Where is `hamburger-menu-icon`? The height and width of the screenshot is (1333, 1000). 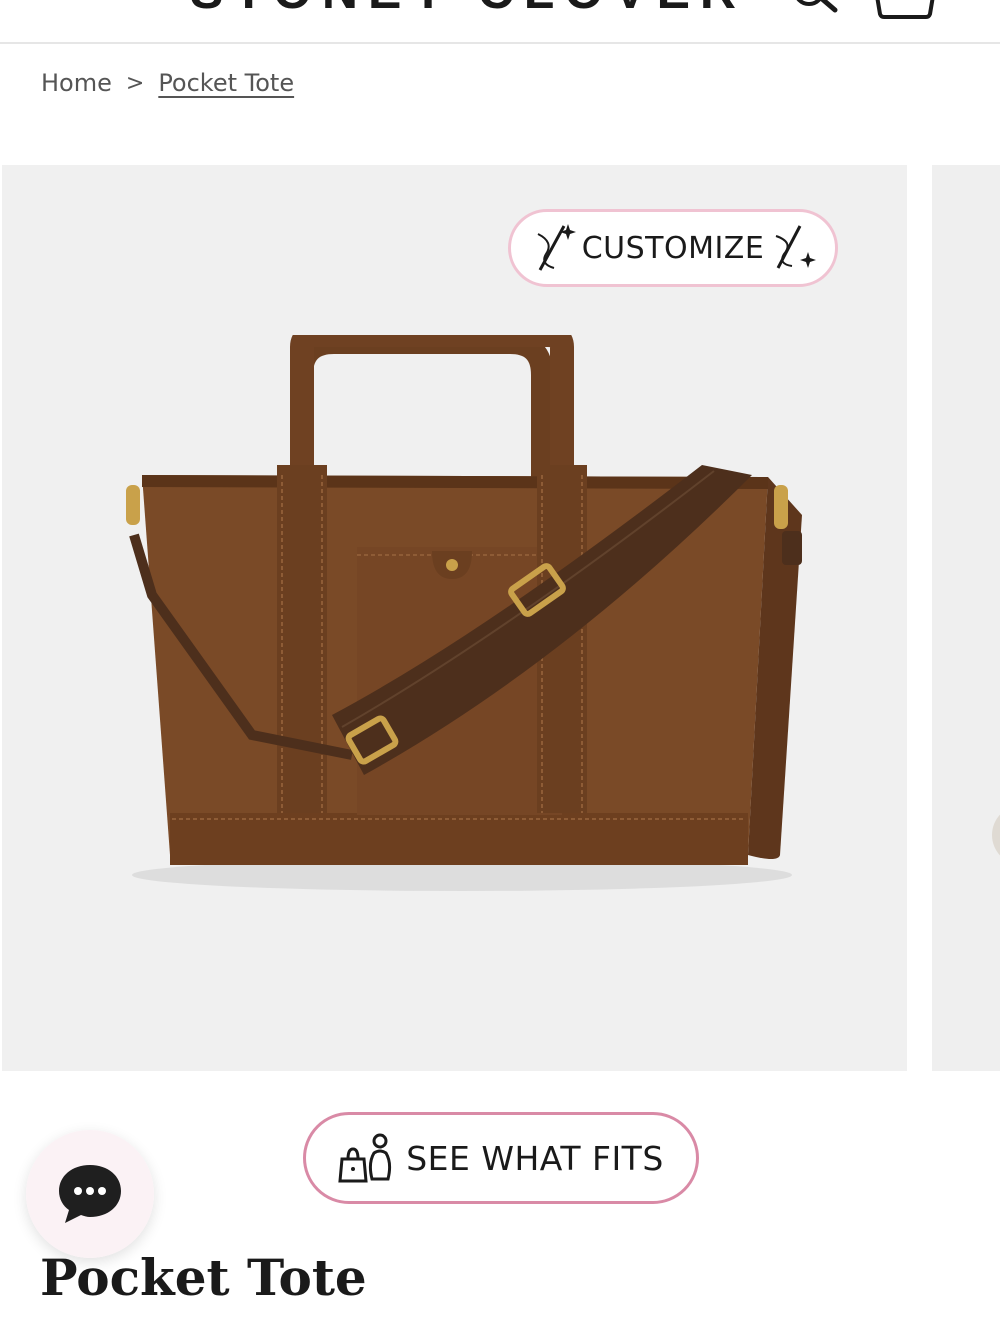 hamburger-menu-icon is located at coordinates (70, 2).